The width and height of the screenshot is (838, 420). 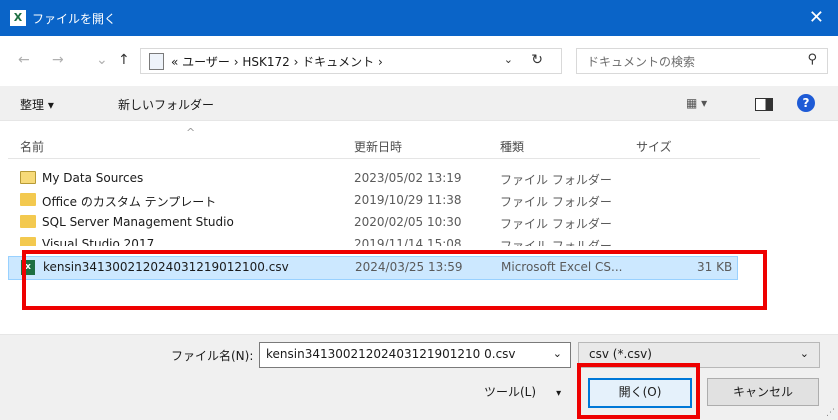 I want to click on highlight-box-selected-file, so click(x=394, y=280).